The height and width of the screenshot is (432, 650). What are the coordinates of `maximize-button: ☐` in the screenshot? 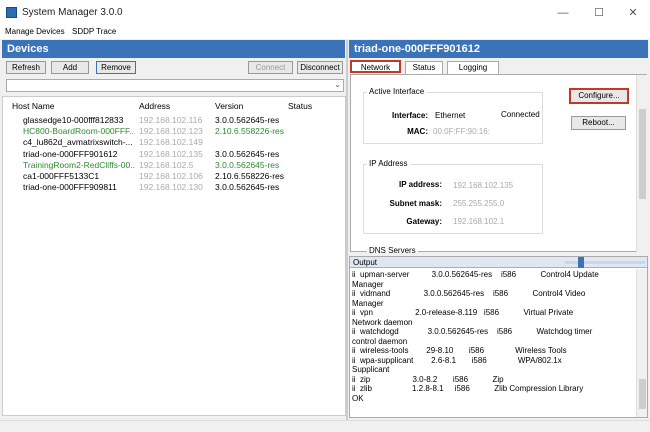 It's located at (599, 13).